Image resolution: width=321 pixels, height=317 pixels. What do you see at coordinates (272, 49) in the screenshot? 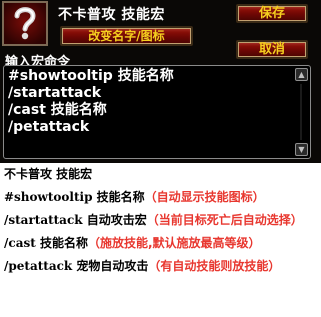
I see `cancel-button: 取消` at bounding box center [272, 49].